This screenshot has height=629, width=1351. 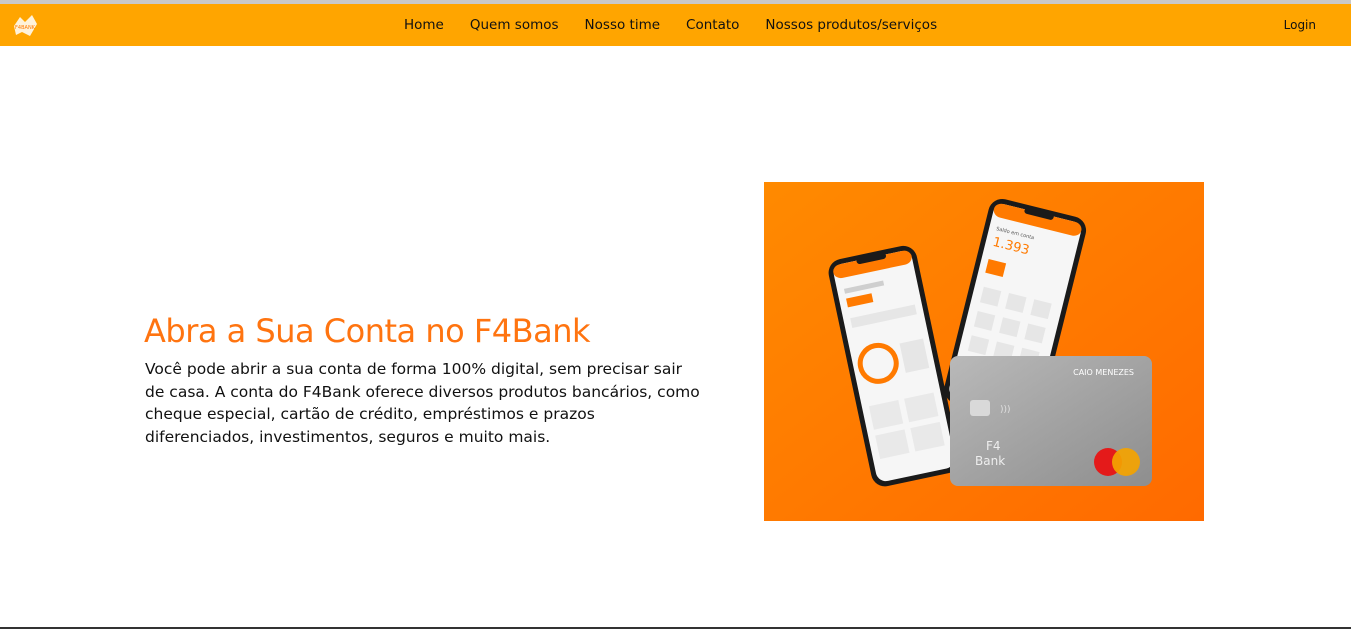 I want to click on f4bank-logo: F4BANK, so click(x=25, y=26).